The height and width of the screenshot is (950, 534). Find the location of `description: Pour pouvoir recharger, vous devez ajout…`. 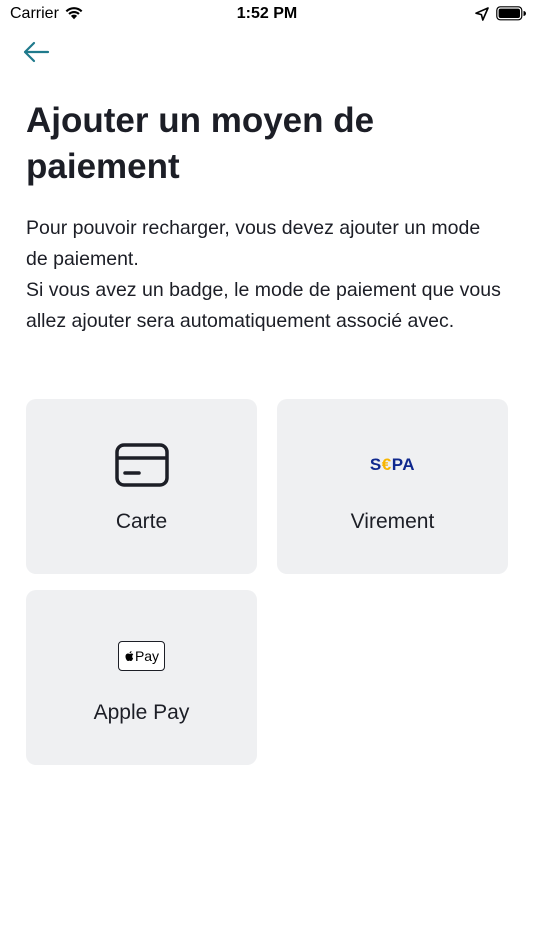

description: Pour pouvoir recharger, vous devez ajout… is located at coordinates (266, 275).